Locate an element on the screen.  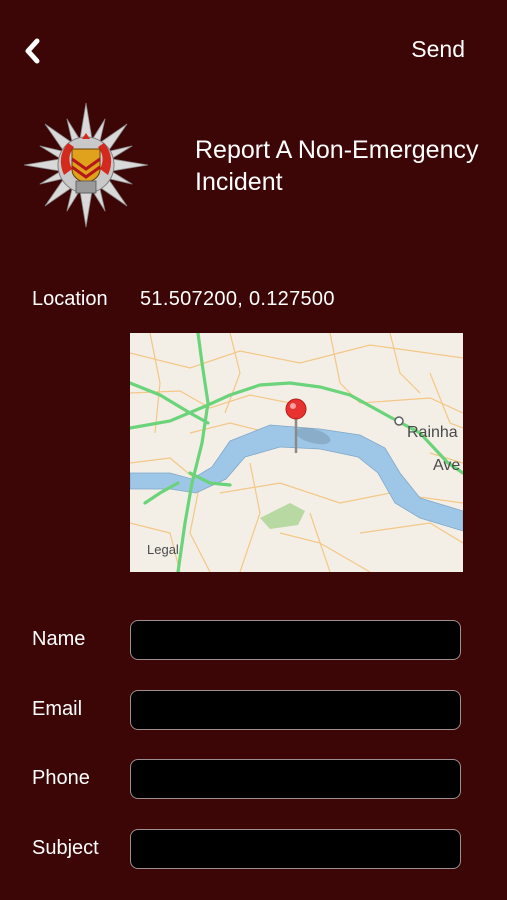
phone-label: Phone is located at coordinates (61, 778).